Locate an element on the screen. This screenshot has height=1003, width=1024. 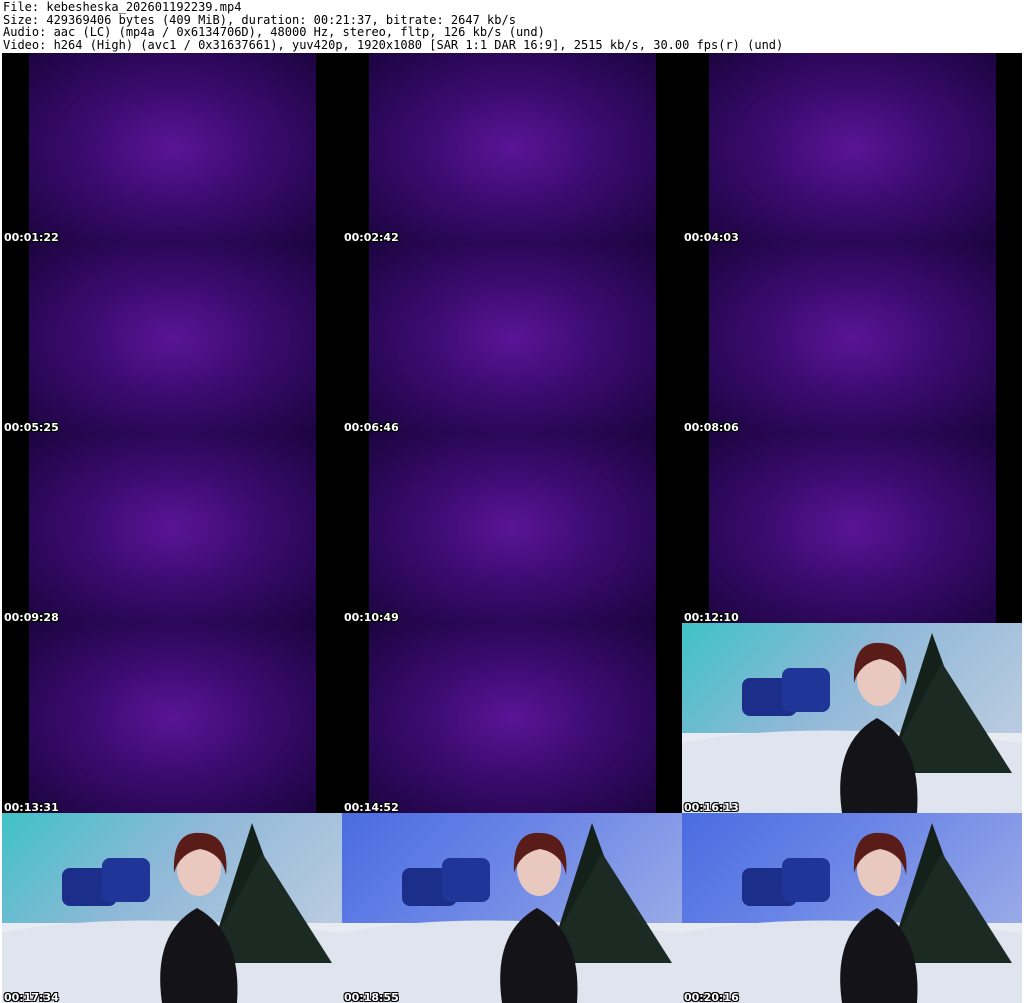
thumbnail: BRB 00:13:31 is located at coordinates (172, 718).